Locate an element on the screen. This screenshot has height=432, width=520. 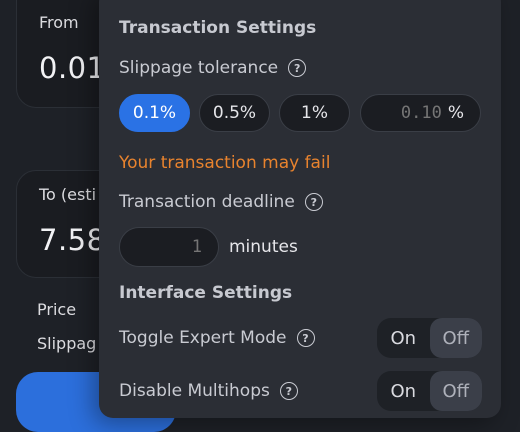
expert-mode-on: On is located at coordinates (403, 338).